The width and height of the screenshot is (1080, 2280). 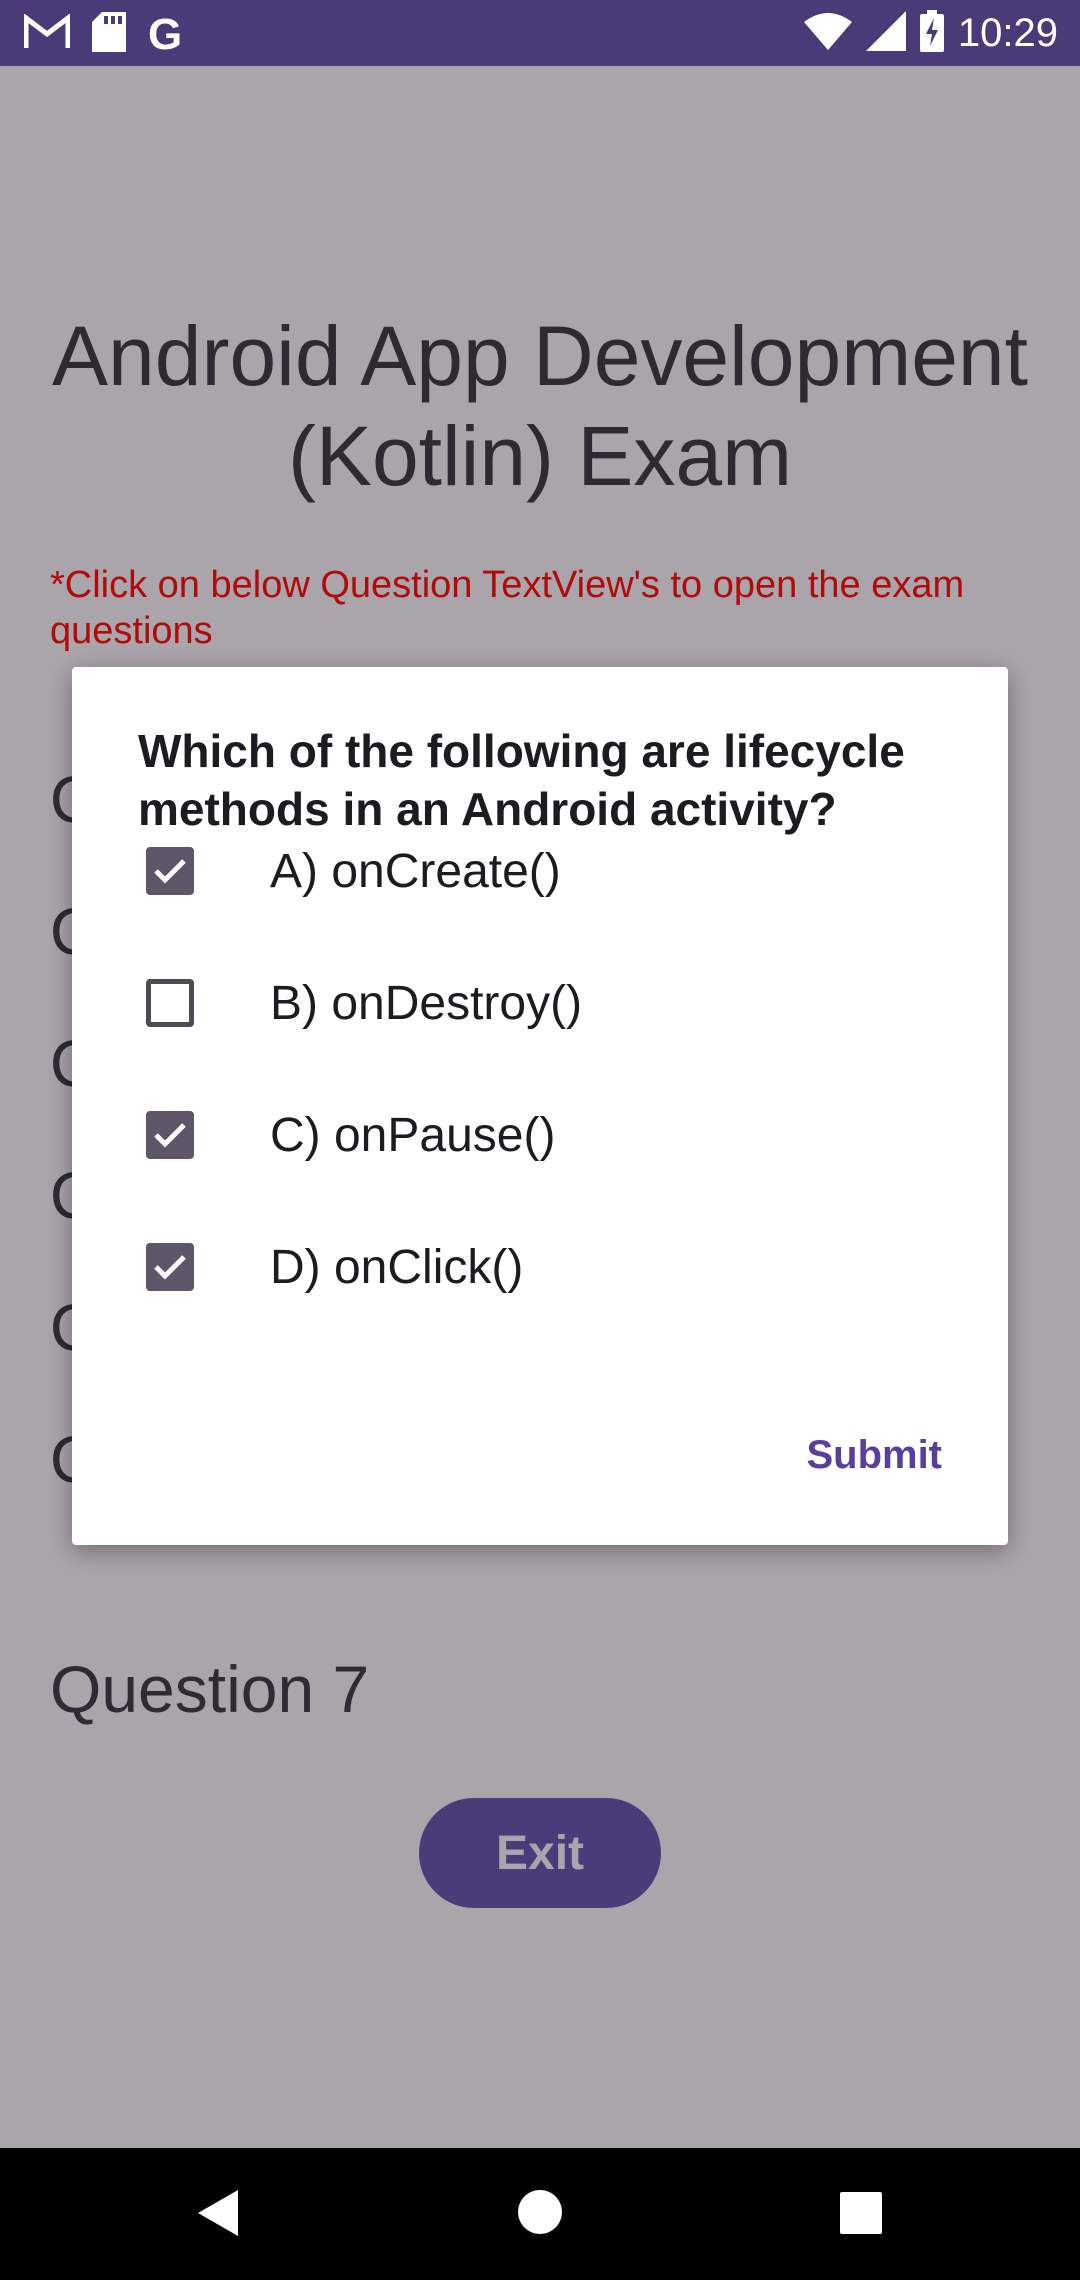 What do you see at coordinates (931, 33) in the screenshot?
I see `battery-charging-icon` at bounding box center [931, 33].